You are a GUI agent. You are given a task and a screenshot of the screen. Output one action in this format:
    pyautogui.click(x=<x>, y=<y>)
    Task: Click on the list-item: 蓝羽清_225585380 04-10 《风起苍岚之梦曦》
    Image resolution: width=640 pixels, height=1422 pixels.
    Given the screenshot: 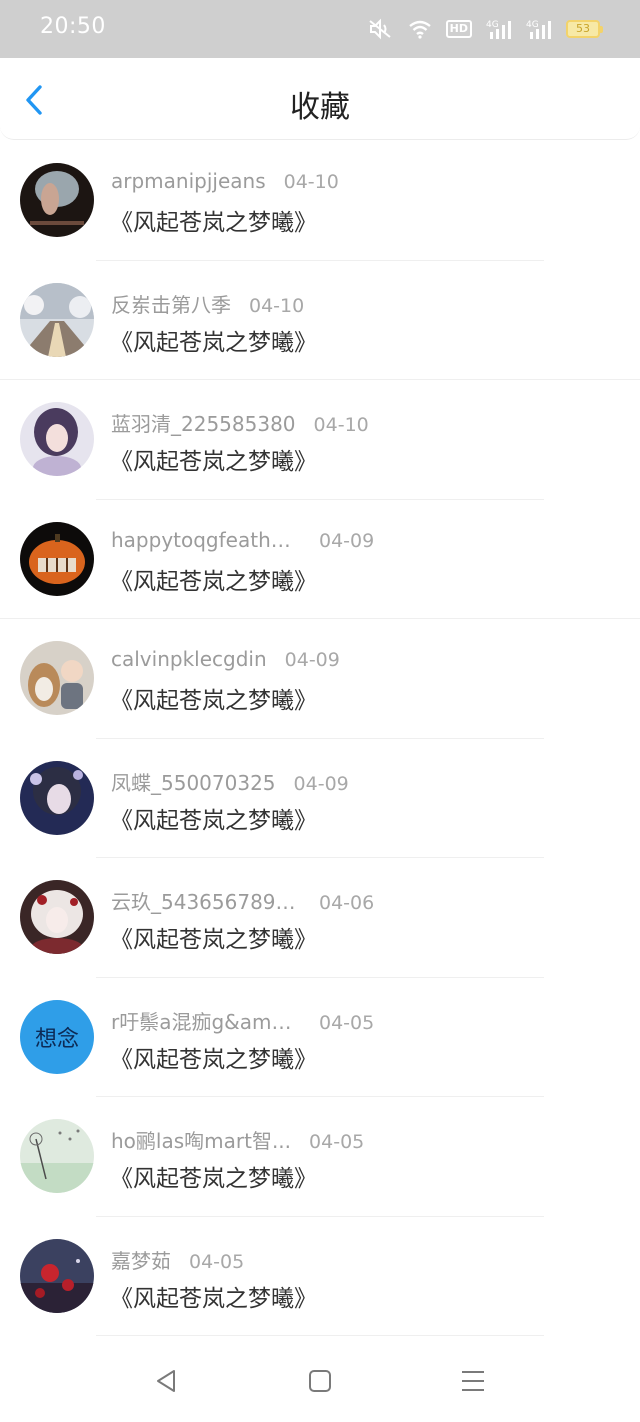 What is the action you would take?
    pyautogui.click(x=320, y=440)
    